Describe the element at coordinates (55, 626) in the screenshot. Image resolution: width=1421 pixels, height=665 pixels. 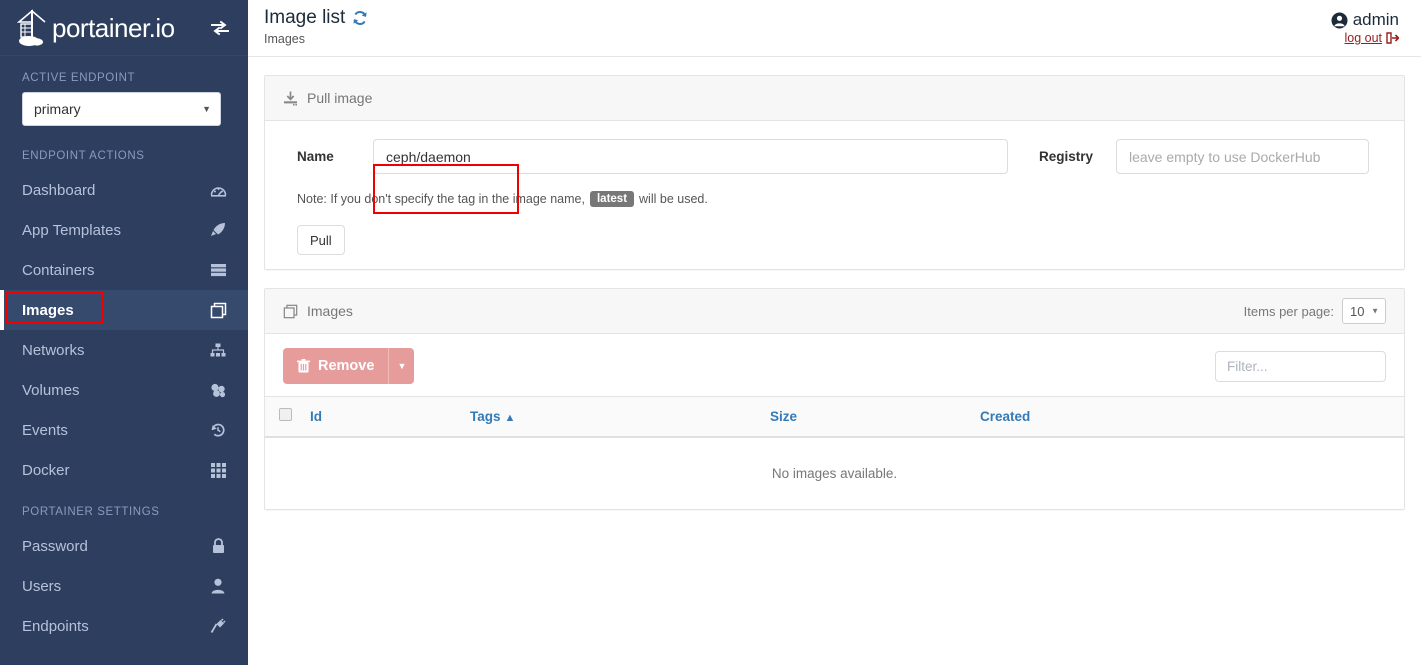
I see `sidebar-item-label: Endpoints` at that location.